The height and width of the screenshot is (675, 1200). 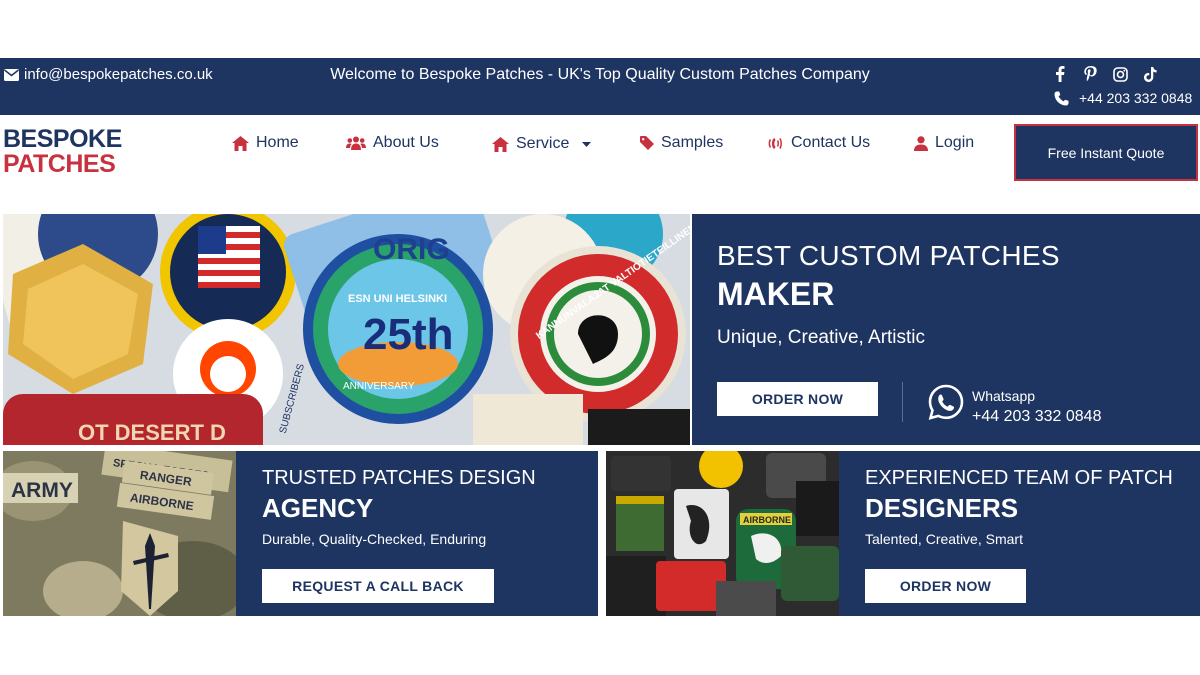 I want to click on nav-service: Service, so click(x=542, y=144).